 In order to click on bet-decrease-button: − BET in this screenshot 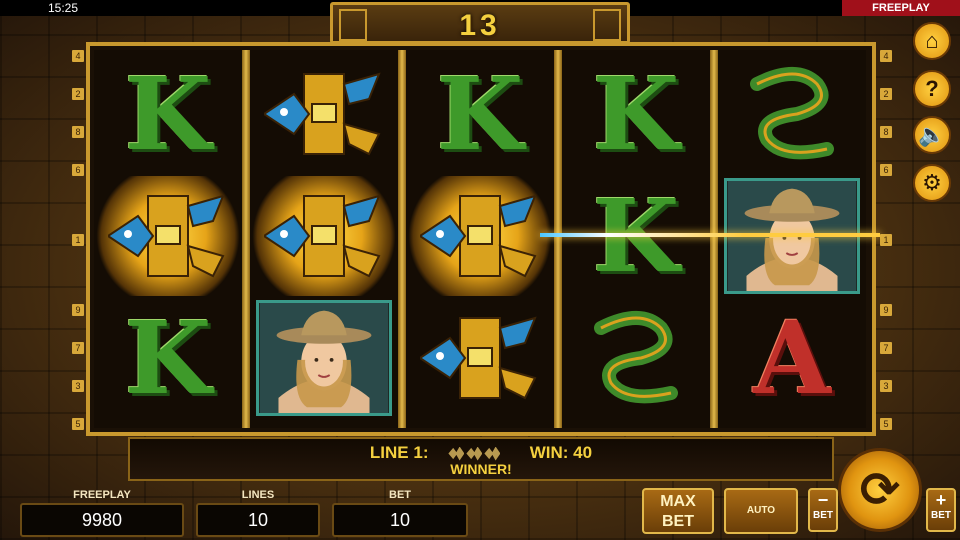, I will do `click(823, 510)`.